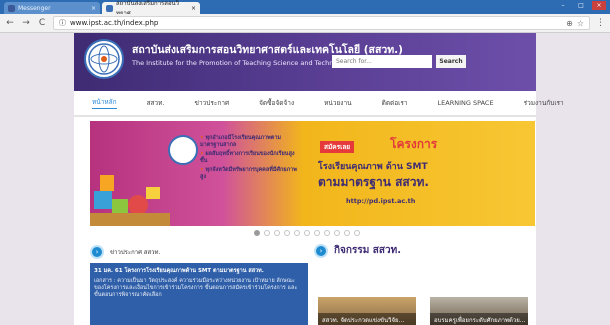 Image resolution: width=610 pixels, height=325 pixels. What do you see at coordinates (337, 147) in the screenshot?
I see `apply-now-badge: สมัครเลย` at bounding box center [337, 147].